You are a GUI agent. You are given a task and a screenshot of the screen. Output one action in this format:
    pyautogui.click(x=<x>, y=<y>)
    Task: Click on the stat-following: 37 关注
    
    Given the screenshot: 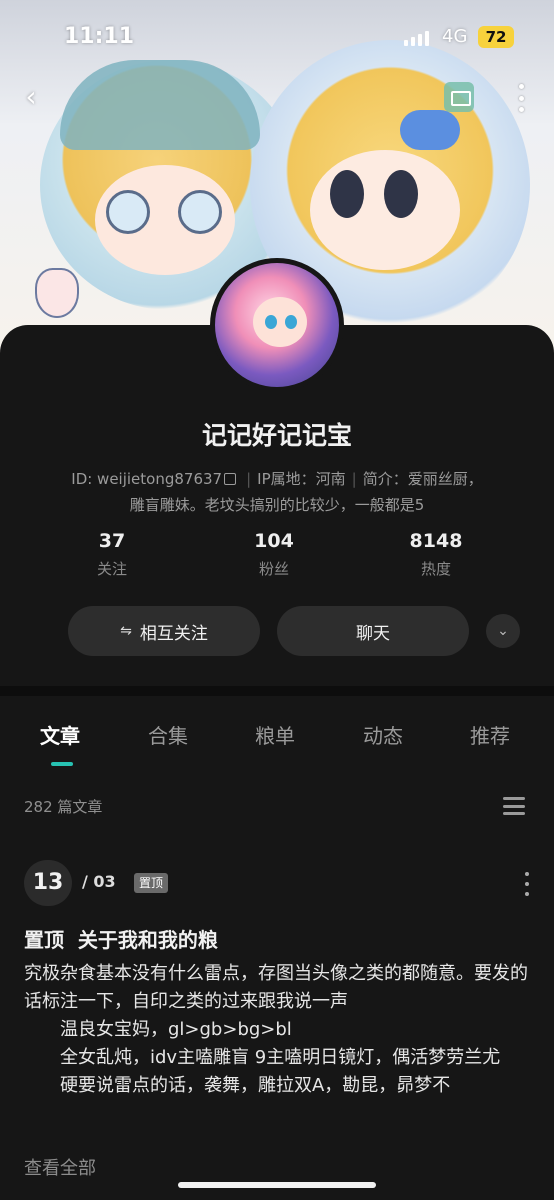 What is the action you would take?
    pyautogui.click(x=112, y=554)
    